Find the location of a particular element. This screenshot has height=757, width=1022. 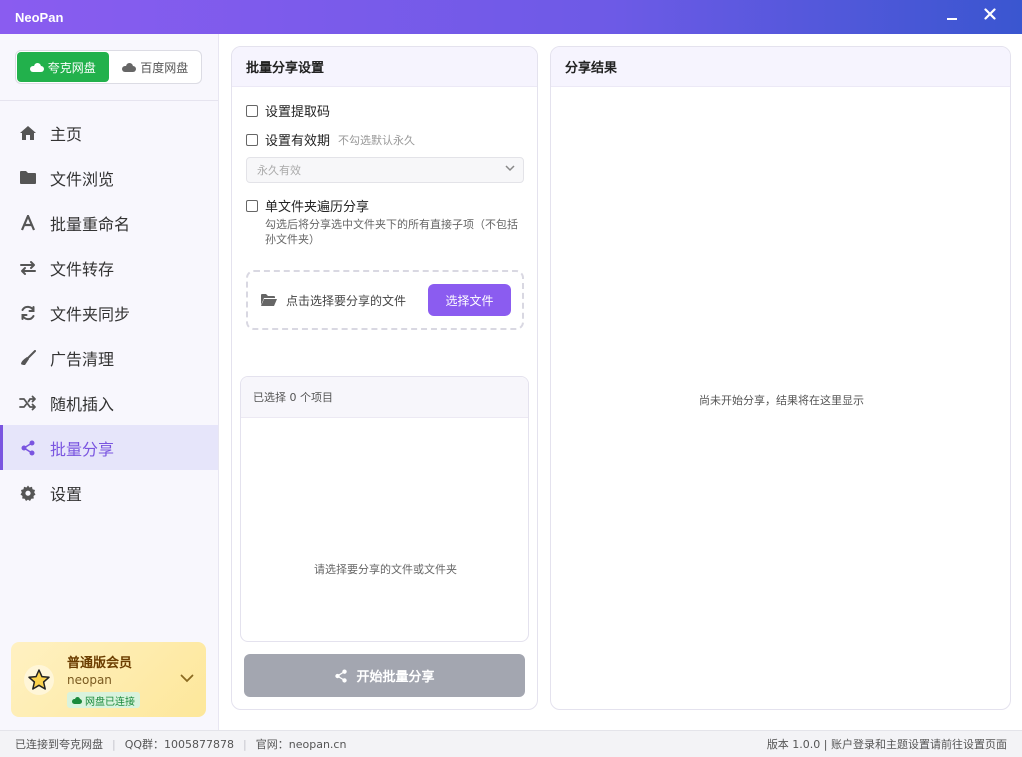

sidebar-item-folder-sync: 文件夹同步 is located at coordinates (109, 312).